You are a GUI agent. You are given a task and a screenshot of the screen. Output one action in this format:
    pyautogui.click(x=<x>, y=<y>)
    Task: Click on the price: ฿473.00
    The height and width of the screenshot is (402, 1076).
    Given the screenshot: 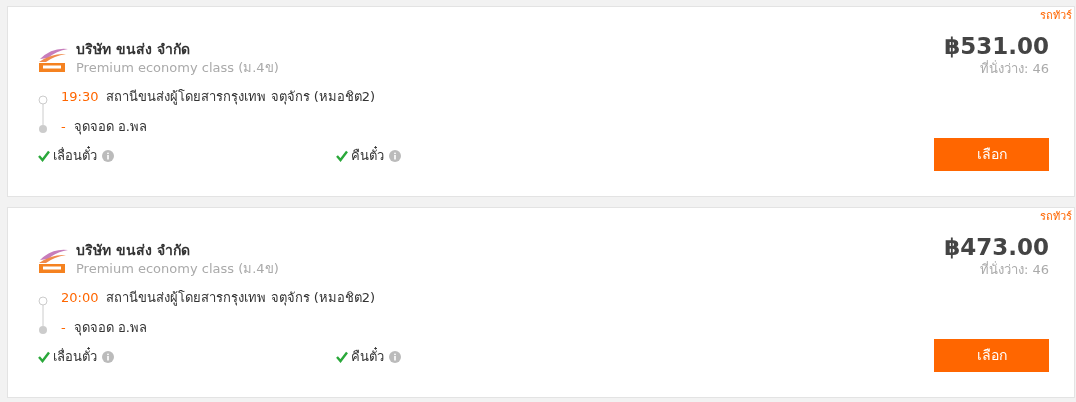 What is the action you would take?
    pyautogui.click(x=996, y=247)
    